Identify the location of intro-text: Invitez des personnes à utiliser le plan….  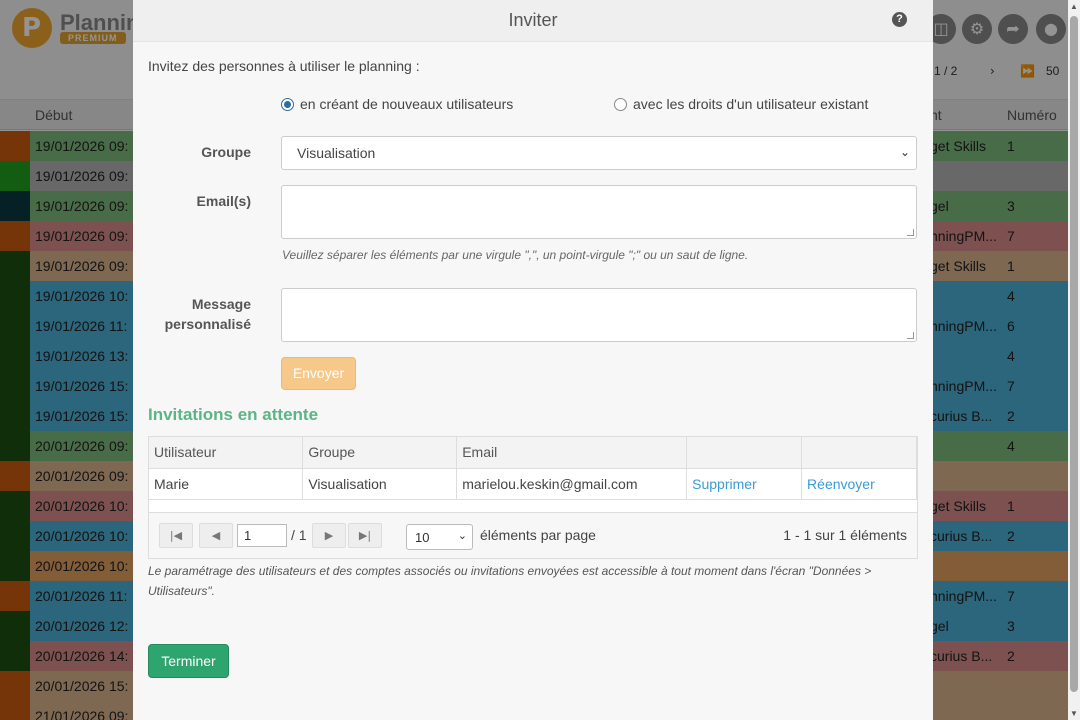
(284, 66).